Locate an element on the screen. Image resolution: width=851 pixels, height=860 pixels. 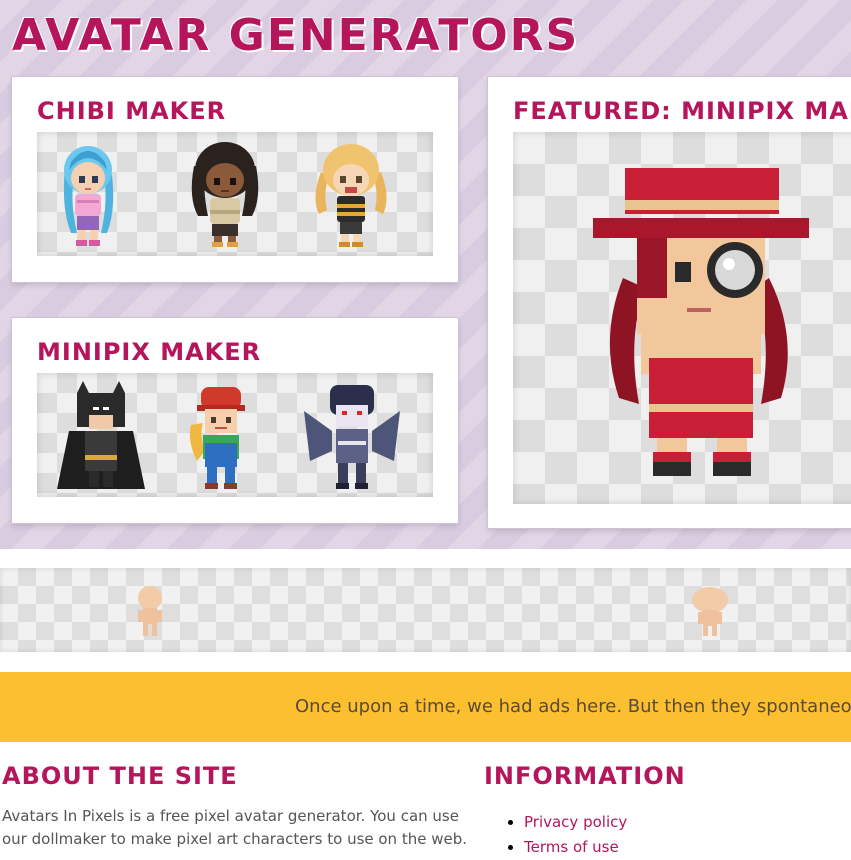
privacy-policy-link: Privacy policy is located at coordinates (575, 822).